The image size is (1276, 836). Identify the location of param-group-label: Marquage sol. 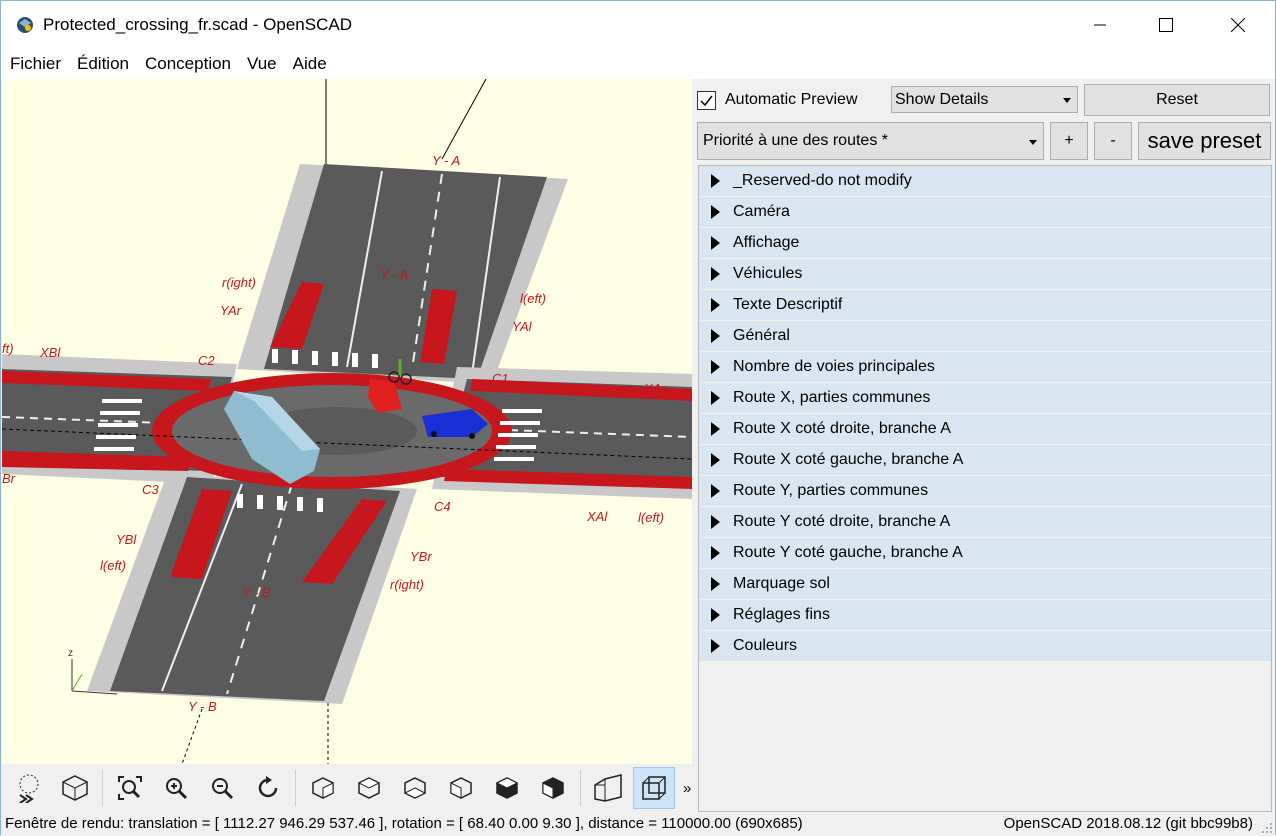
(781, 583).